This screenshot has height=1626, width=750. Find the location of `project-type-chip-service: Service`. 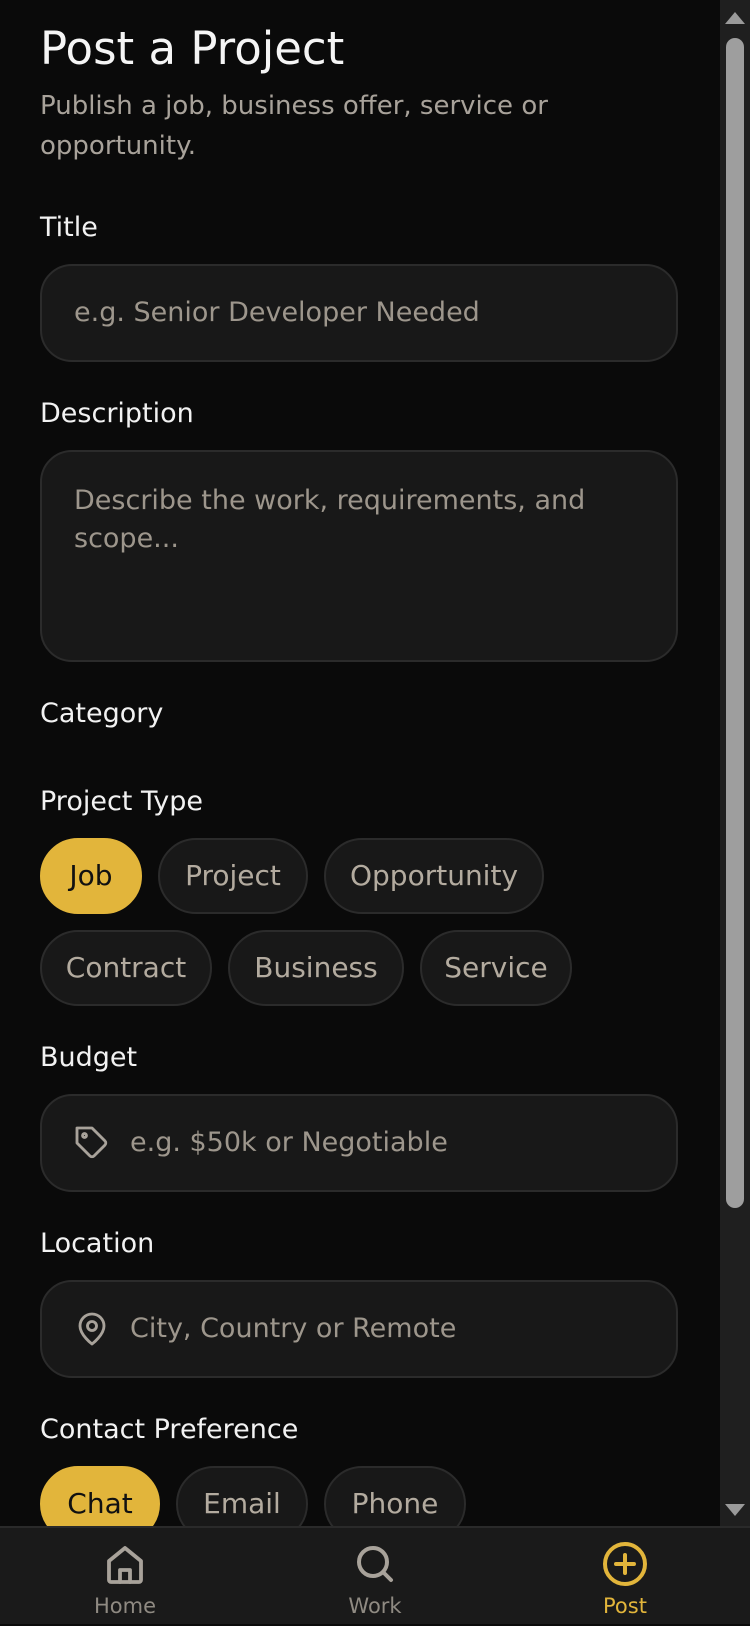

project-type-chip-service: Service is located at coordinates (496, 968).